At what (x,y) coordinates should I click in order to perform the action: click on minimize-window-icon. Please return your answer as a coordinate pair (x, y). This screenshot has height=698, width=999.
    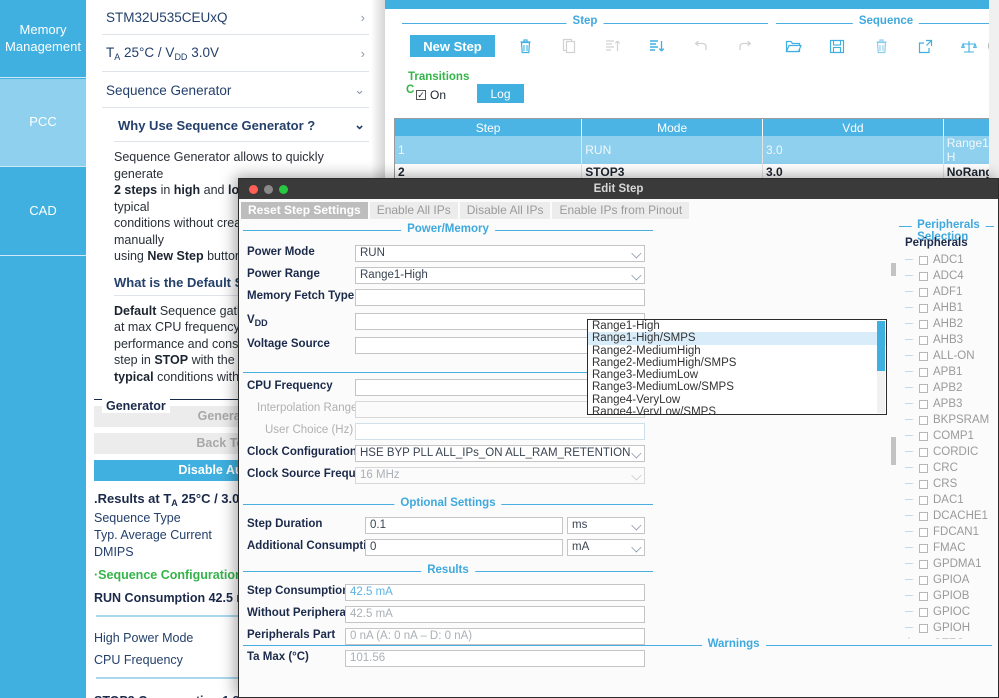
    Looking at the image, I should click on (268, 189).